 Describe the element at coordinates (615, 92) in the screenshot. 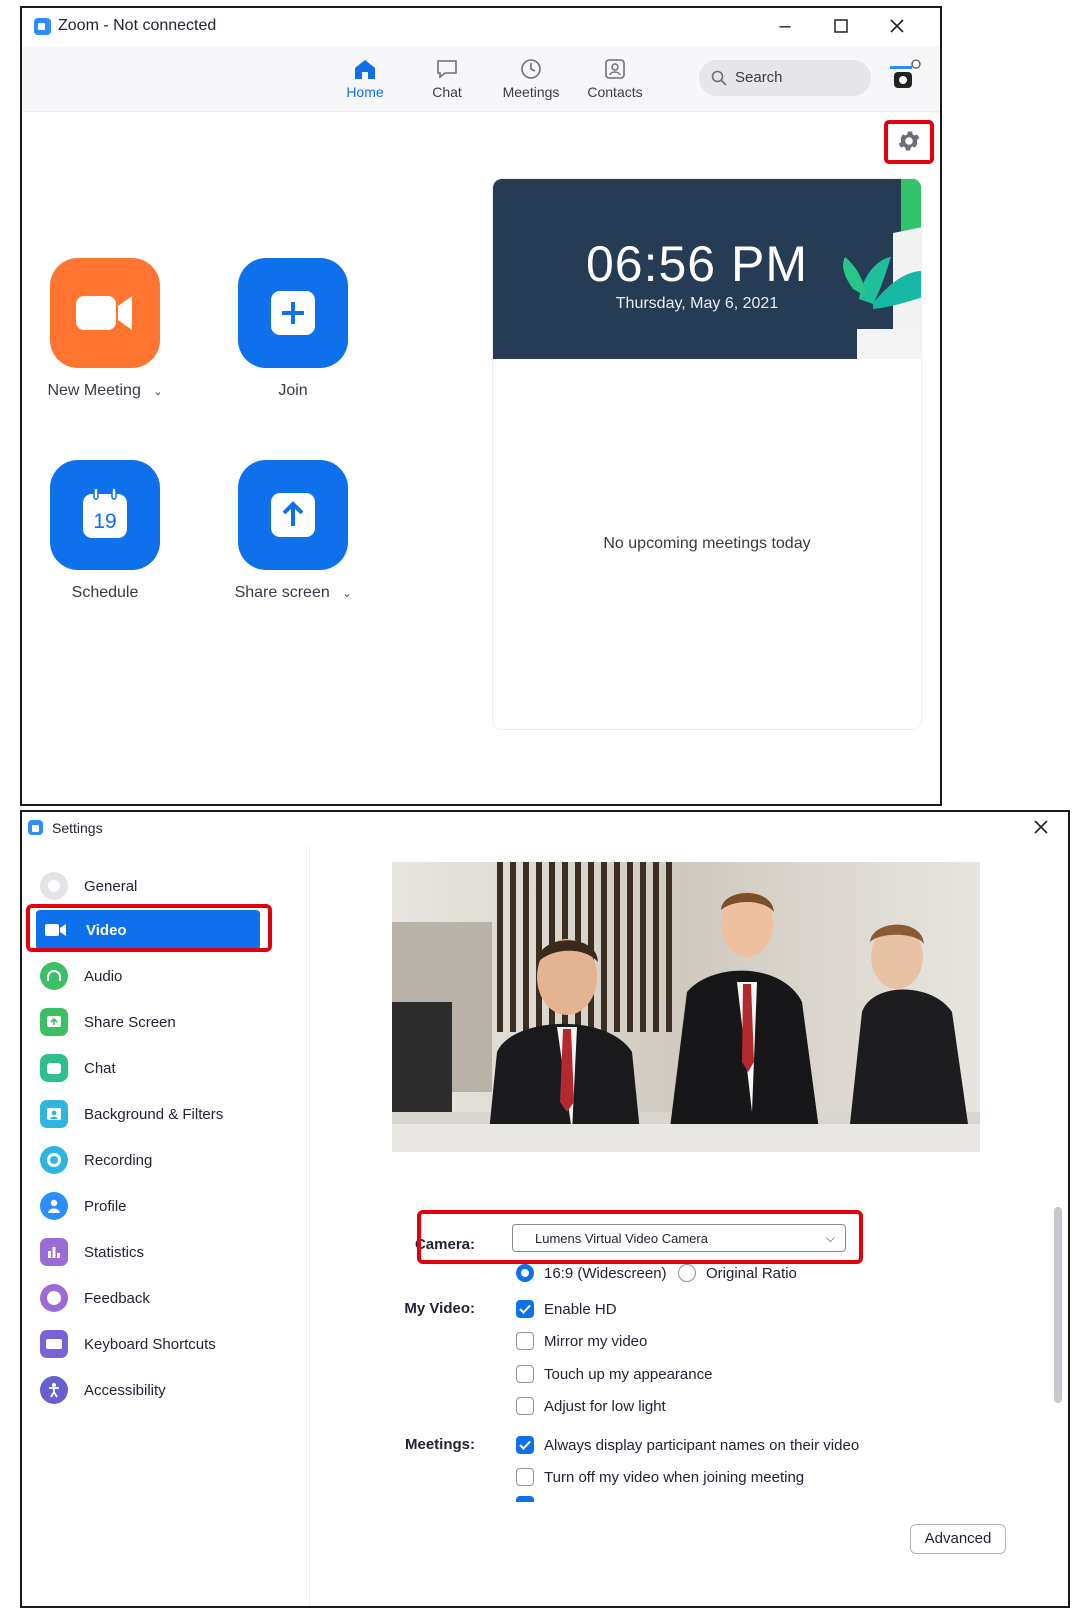

I see `tab-contacts-label: Contacts` at that location.